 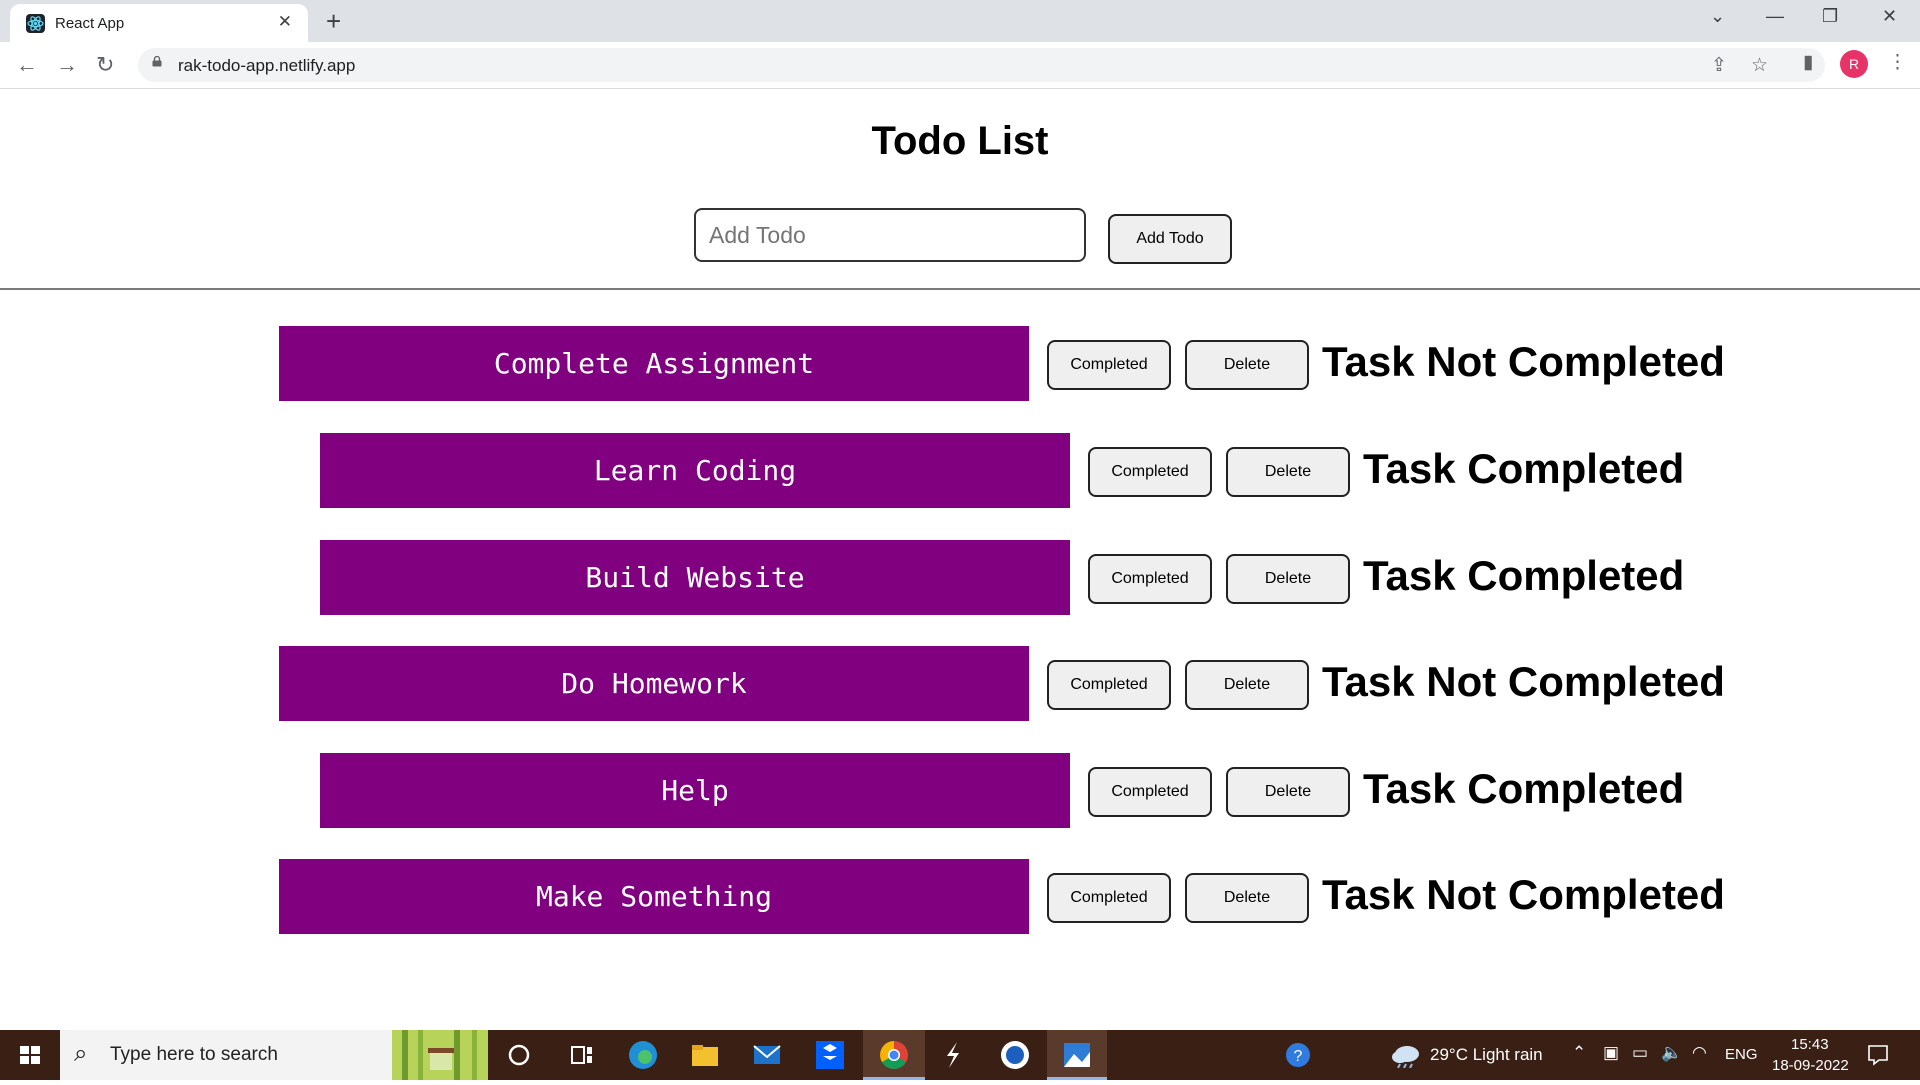 What do you see at coordinates (519, 1055) in the screenshot?
I see `cortana-icon` at bounding box center [519, 1055].